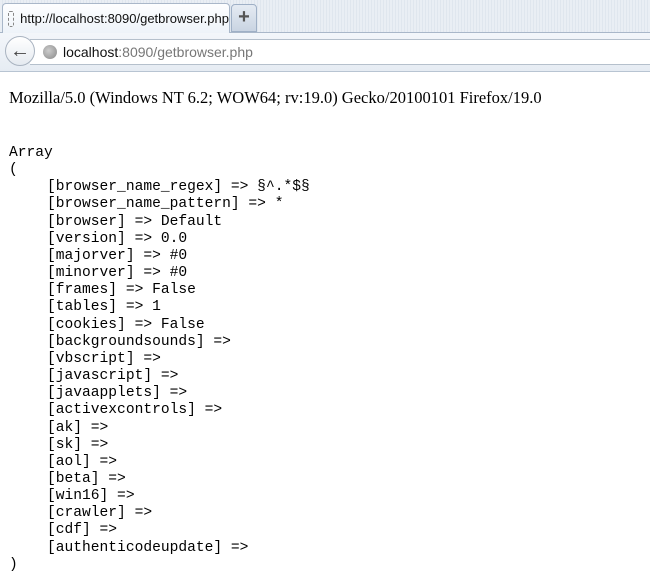  I want to click on array-entry: [browser_name_pattern] => *, so click(165, 204).